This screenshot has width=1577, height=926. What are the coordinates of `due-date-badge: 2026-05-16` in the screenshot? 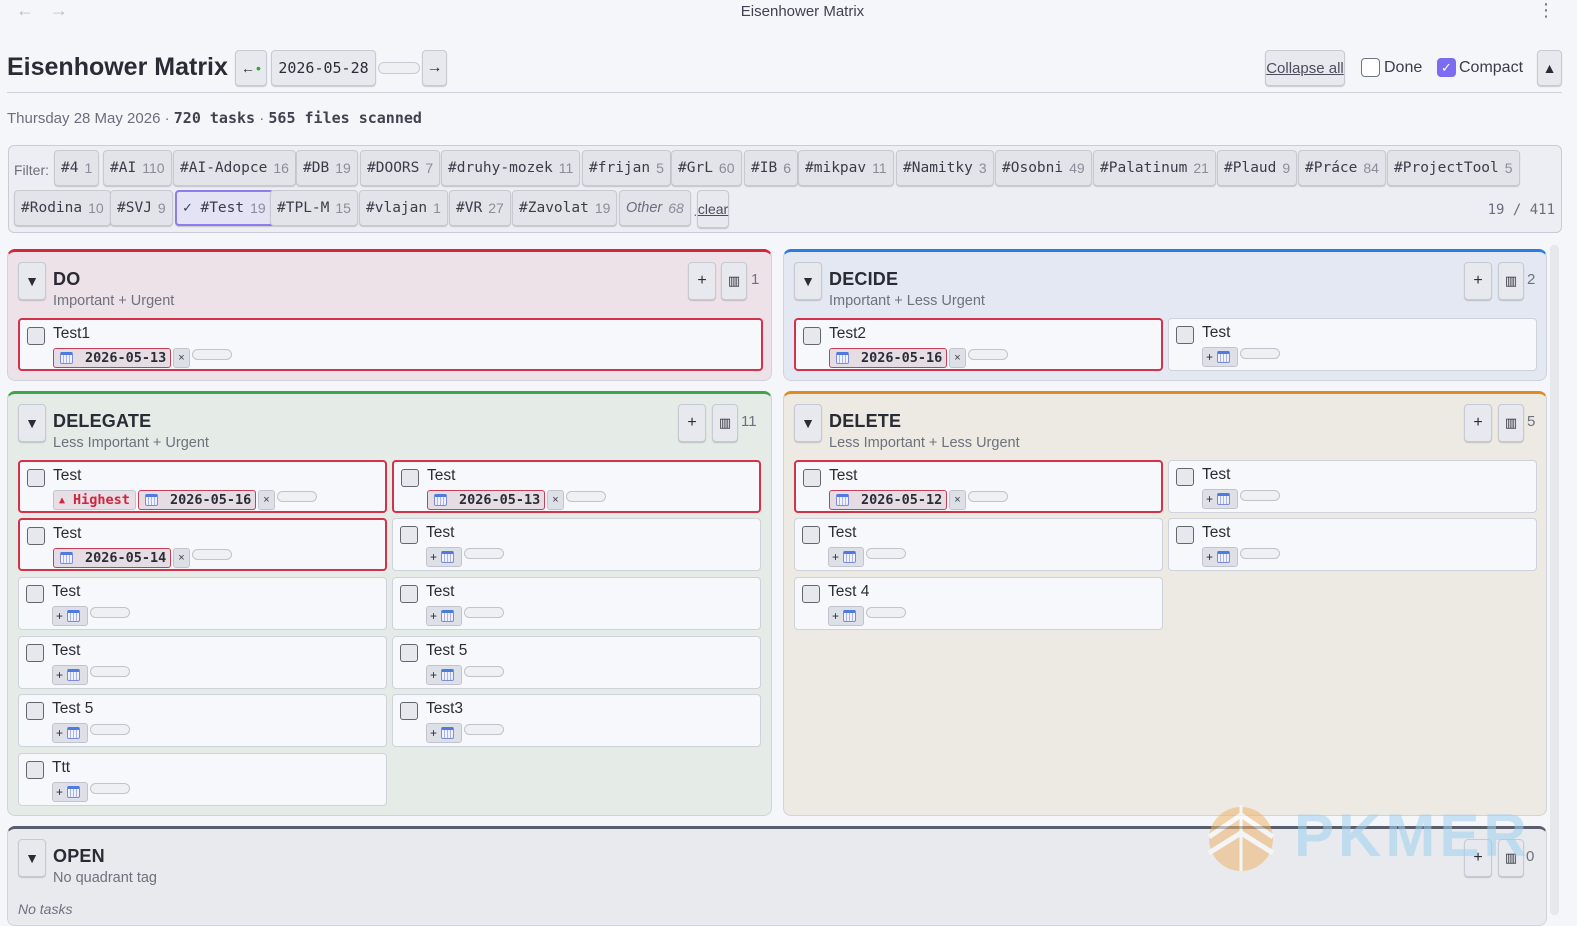 It's located at (888, 358).